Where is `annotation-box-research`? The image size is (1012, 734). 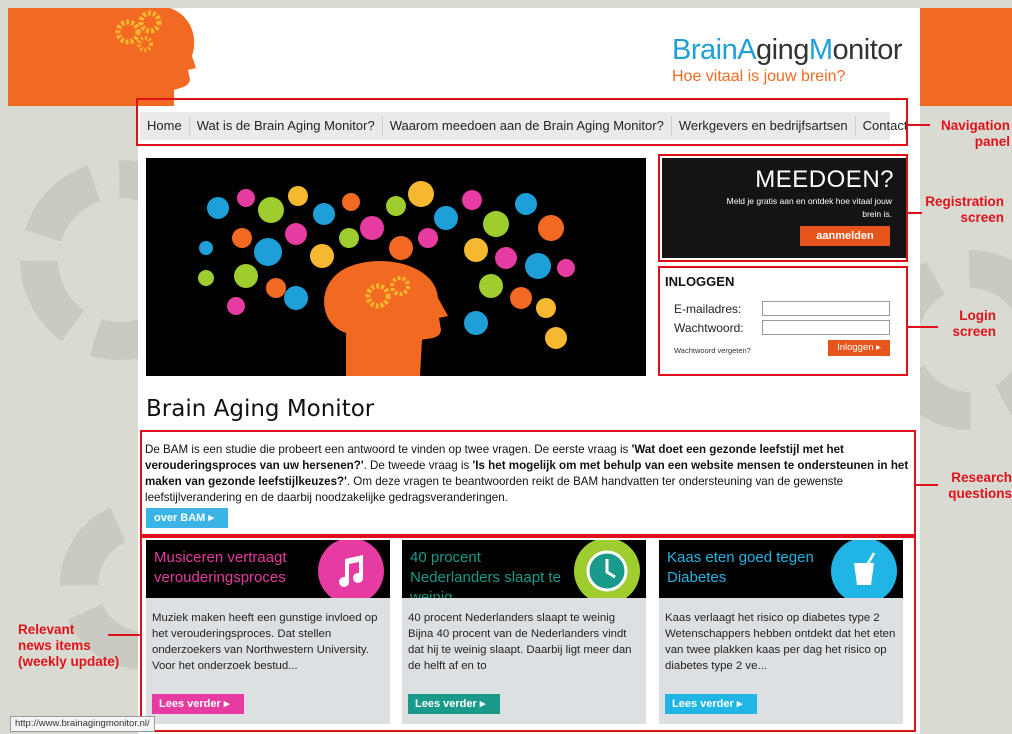
annotation-box-research is located at coordinates (528, 483).